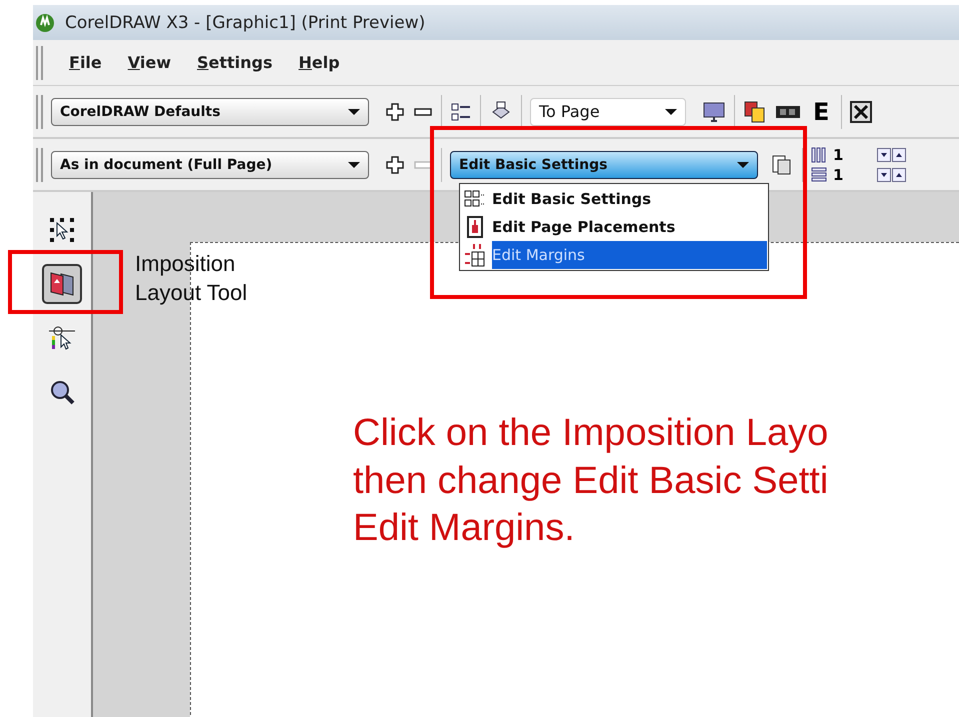 The image size is (959, 717). What do you see at coordinates (853, 175) in the screenshot?
I see `rows-field: 1` at bounding box center [853, 175].